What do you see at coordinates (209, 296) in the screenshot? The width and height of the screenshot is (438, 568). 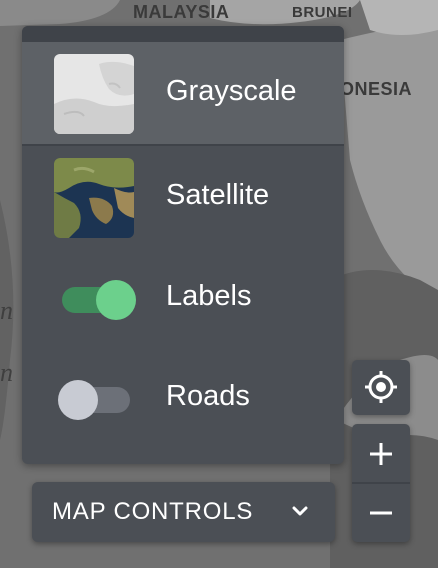 I see `layer-label-labels: Labels` at bounding box center [209, 296].